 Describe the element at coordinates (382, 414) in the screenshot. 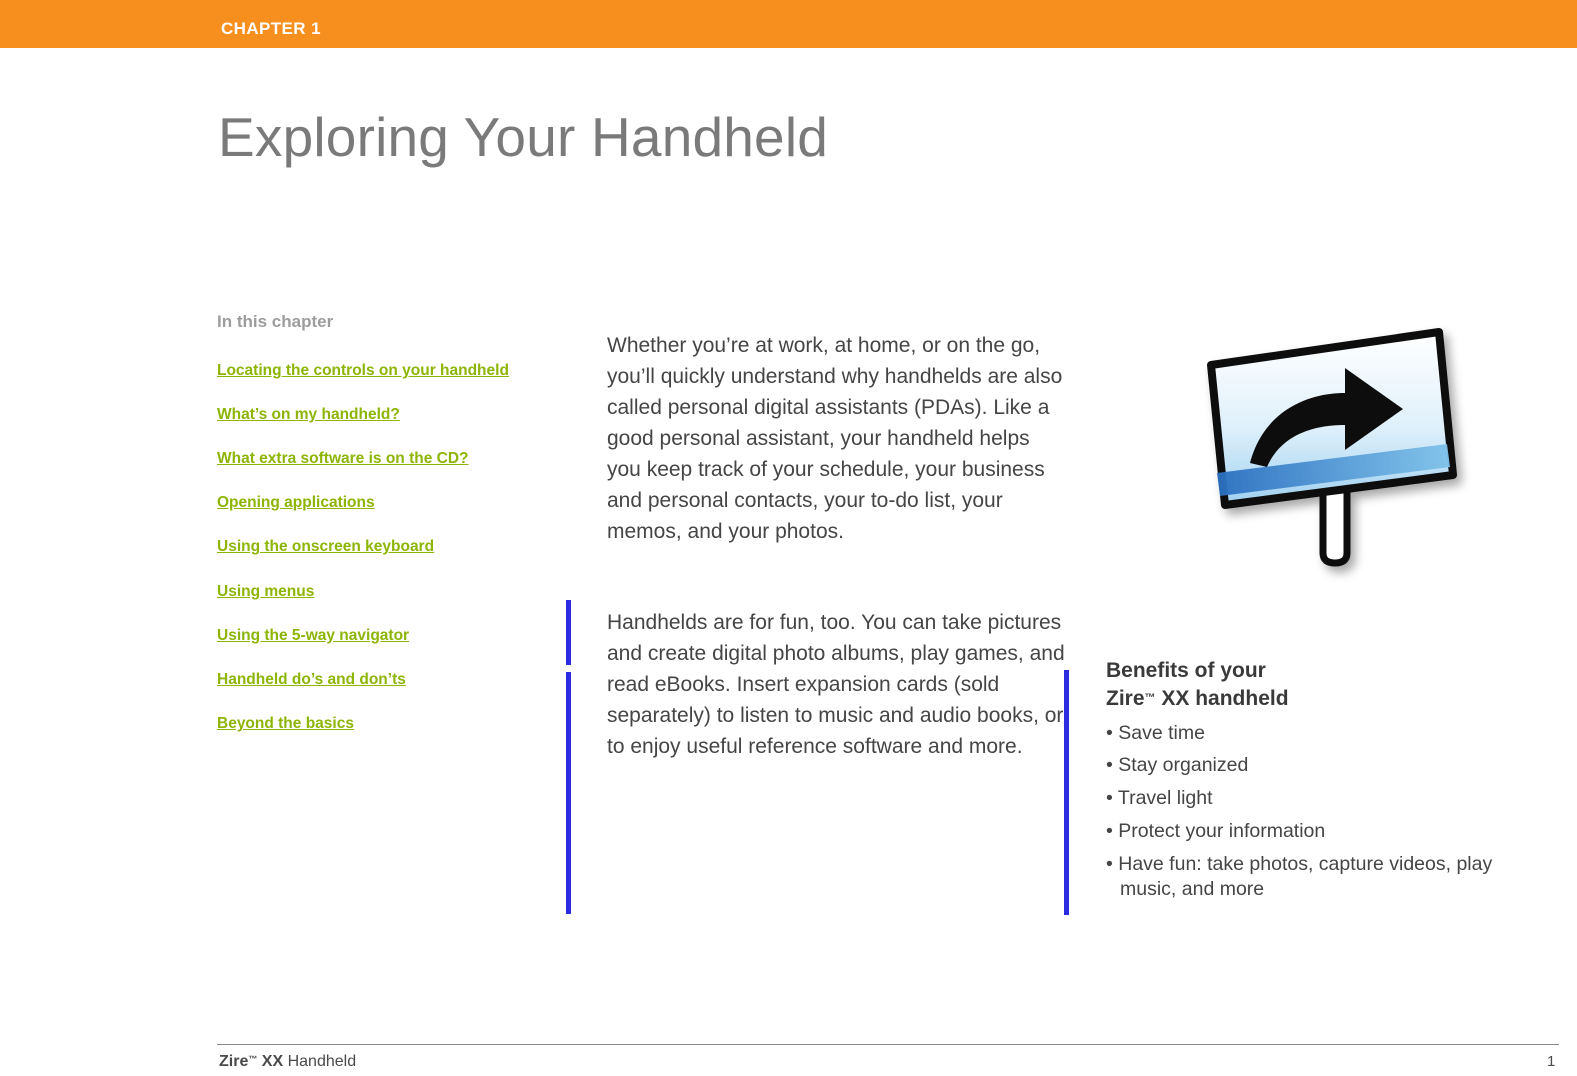

I see `toc-link-whats-on-my-handheld: What’s on my handheld?` at that location.